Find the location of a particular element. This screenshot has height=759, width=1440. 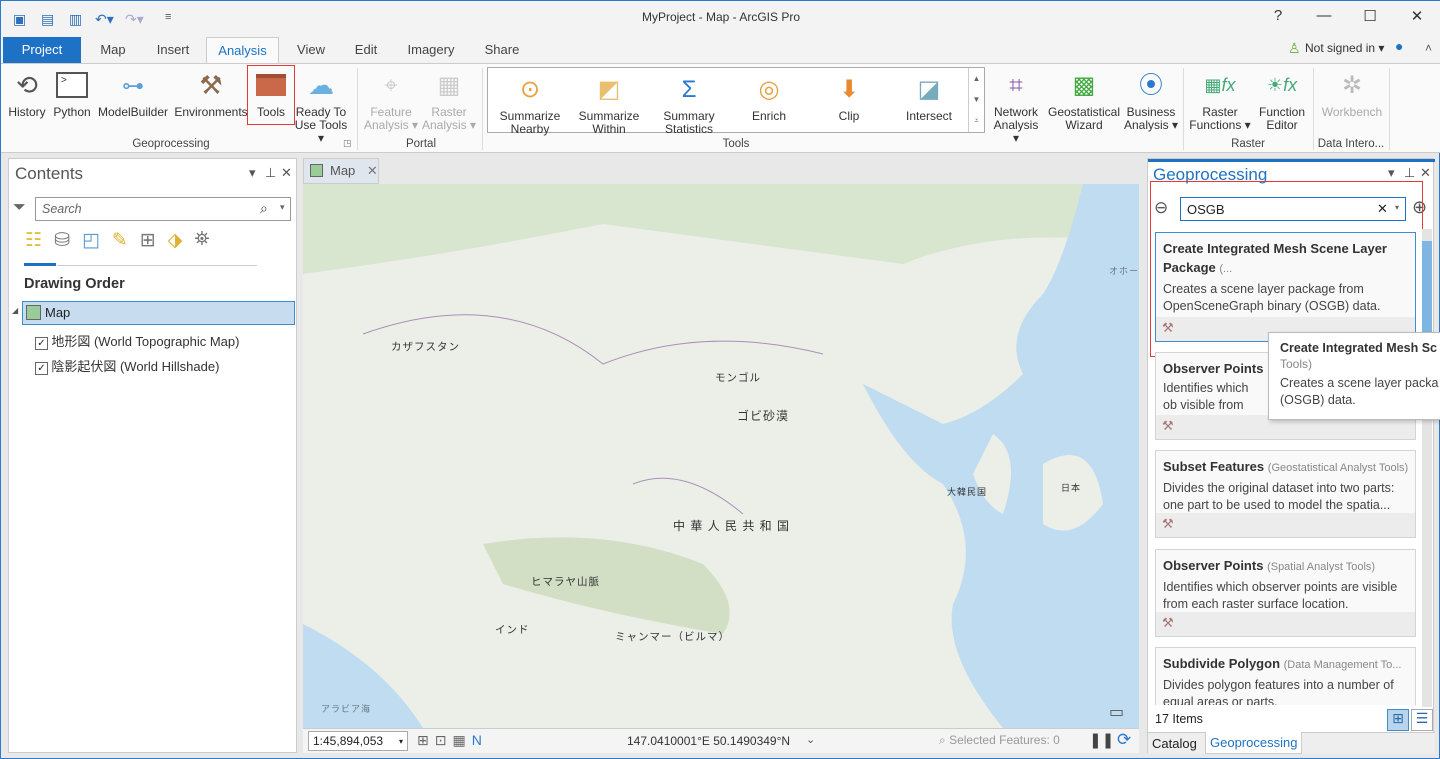

ready-to-use-tools-button: ☁ Ready To Use Tools ▾ is located at coordinates (321, 106).